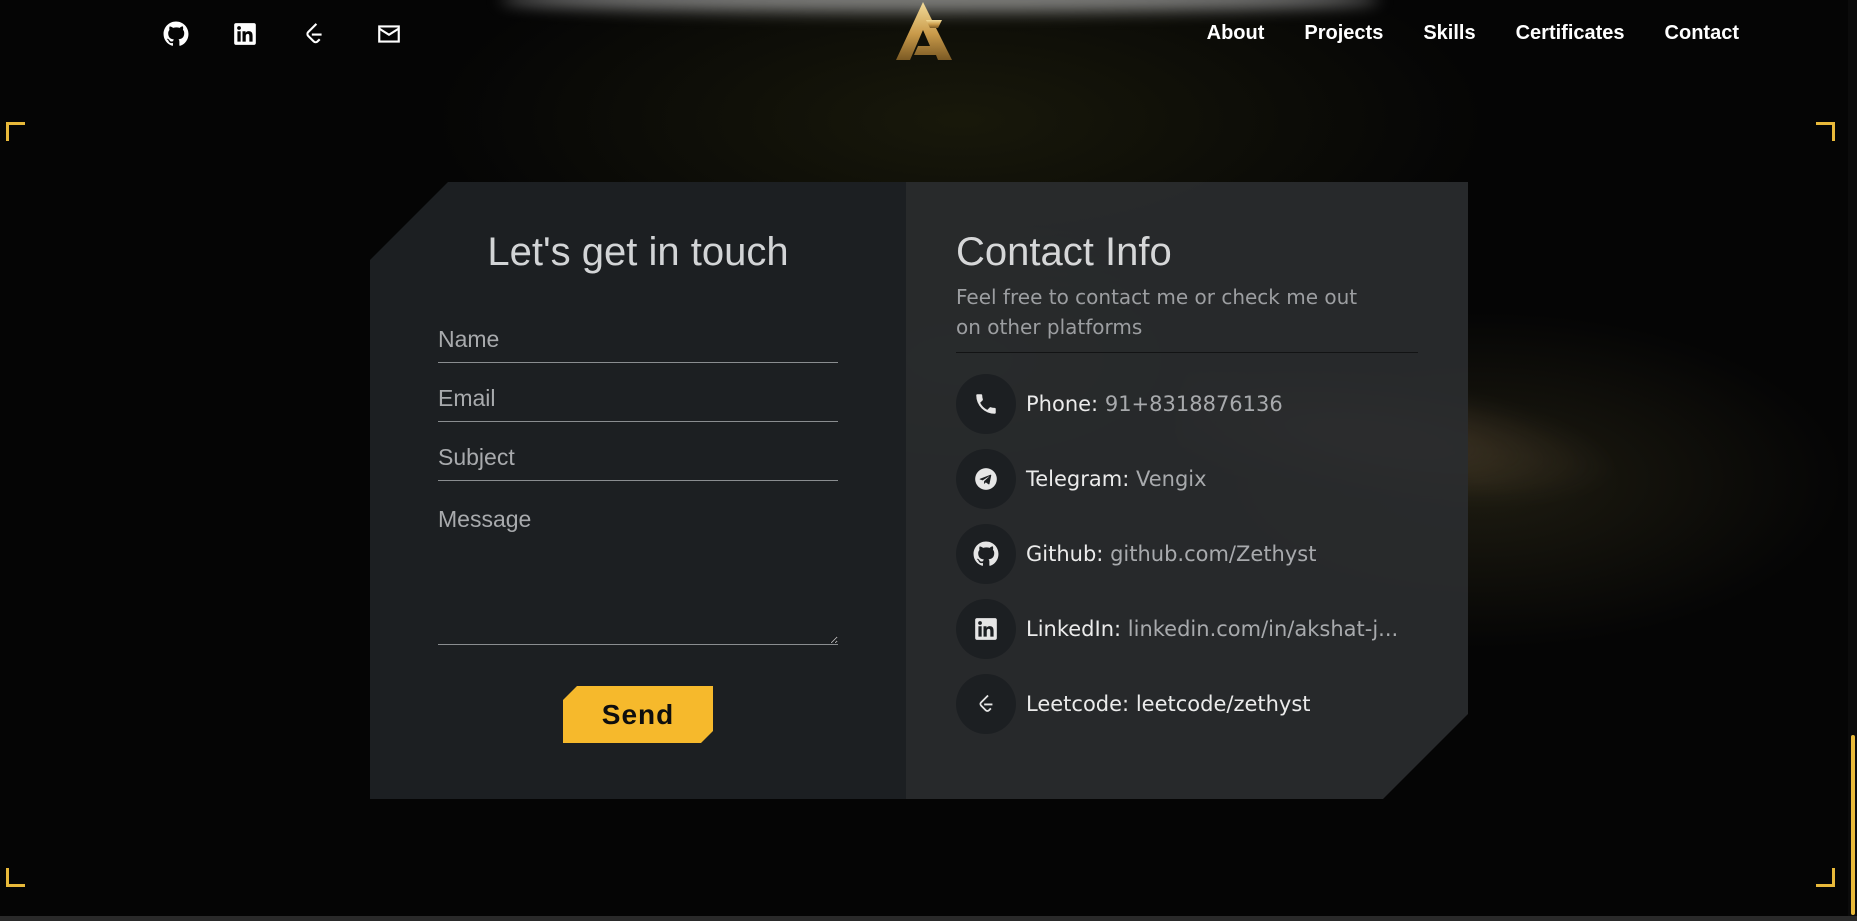  I want to click on telegram-icon, so click(986, 479).